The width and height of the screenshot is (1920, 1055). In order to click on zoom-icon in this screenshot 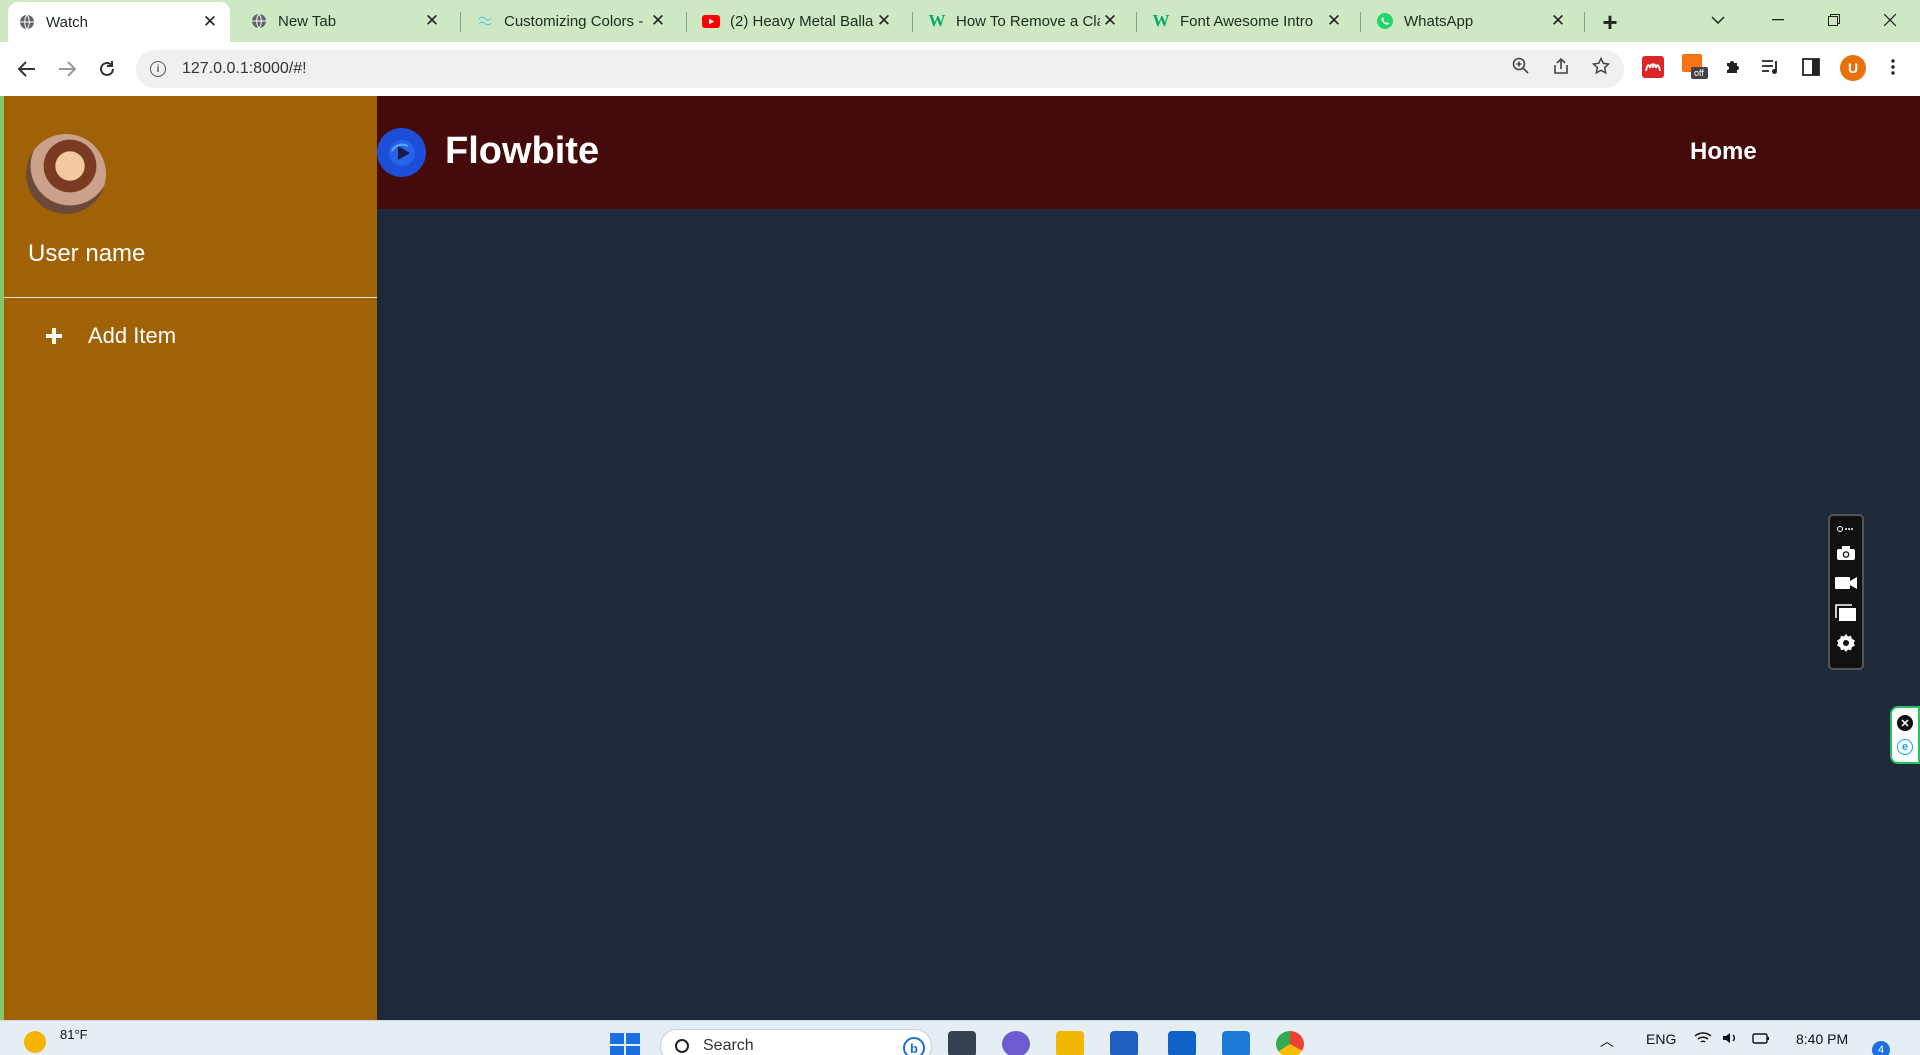, I will do `click(1521, 66)`.